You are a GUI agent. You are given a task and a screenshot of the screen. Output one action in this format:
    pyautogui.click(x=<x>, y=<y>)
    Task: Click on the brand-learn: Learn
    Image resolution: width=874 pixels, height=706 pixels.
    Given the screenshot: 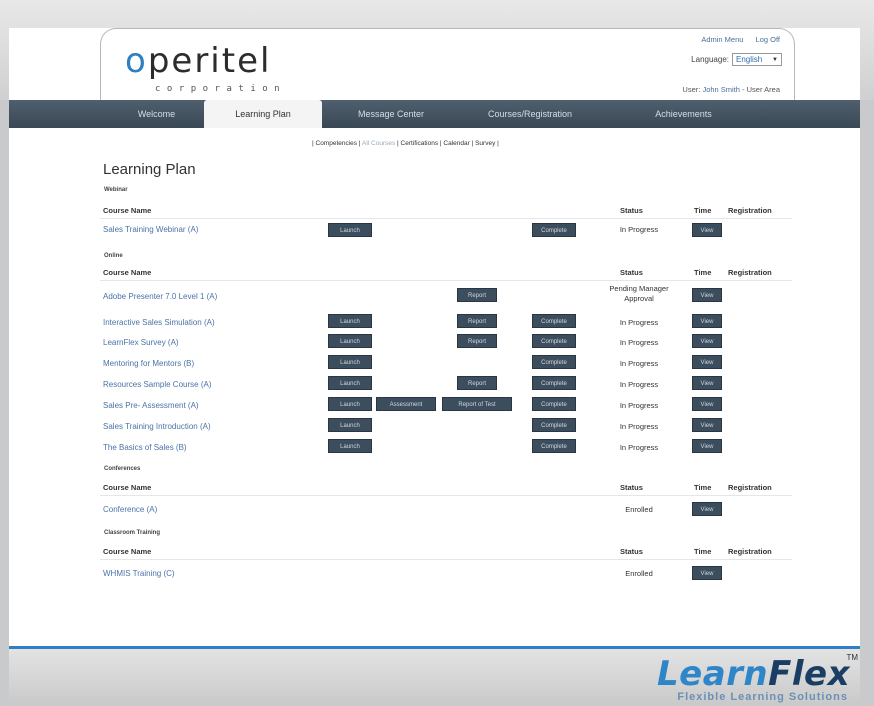 What is the action you would take?
    pyautogui.click(x=712, y=674)
    